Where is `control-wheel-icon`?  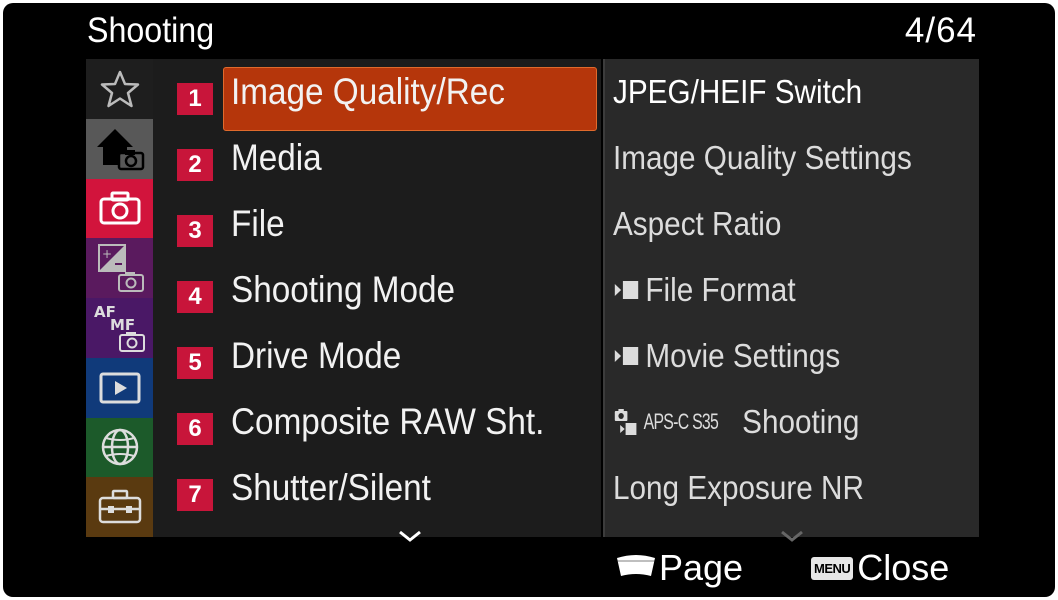
control-wheel-icon is located at coordinates (636, 565).